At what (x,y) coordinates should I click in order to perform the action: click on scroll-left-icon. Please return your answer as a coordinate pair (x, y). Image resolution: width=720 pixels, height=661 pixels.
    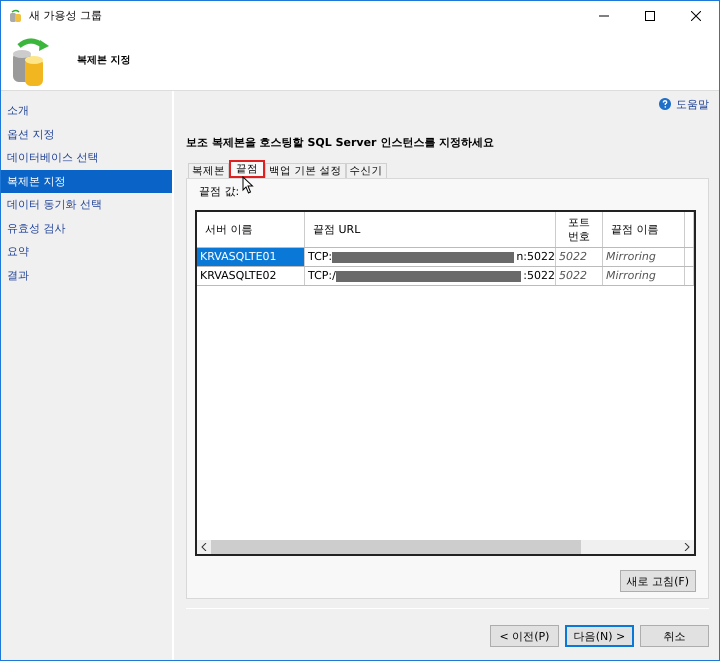
    Looking at the image, I should click on (204, 547).